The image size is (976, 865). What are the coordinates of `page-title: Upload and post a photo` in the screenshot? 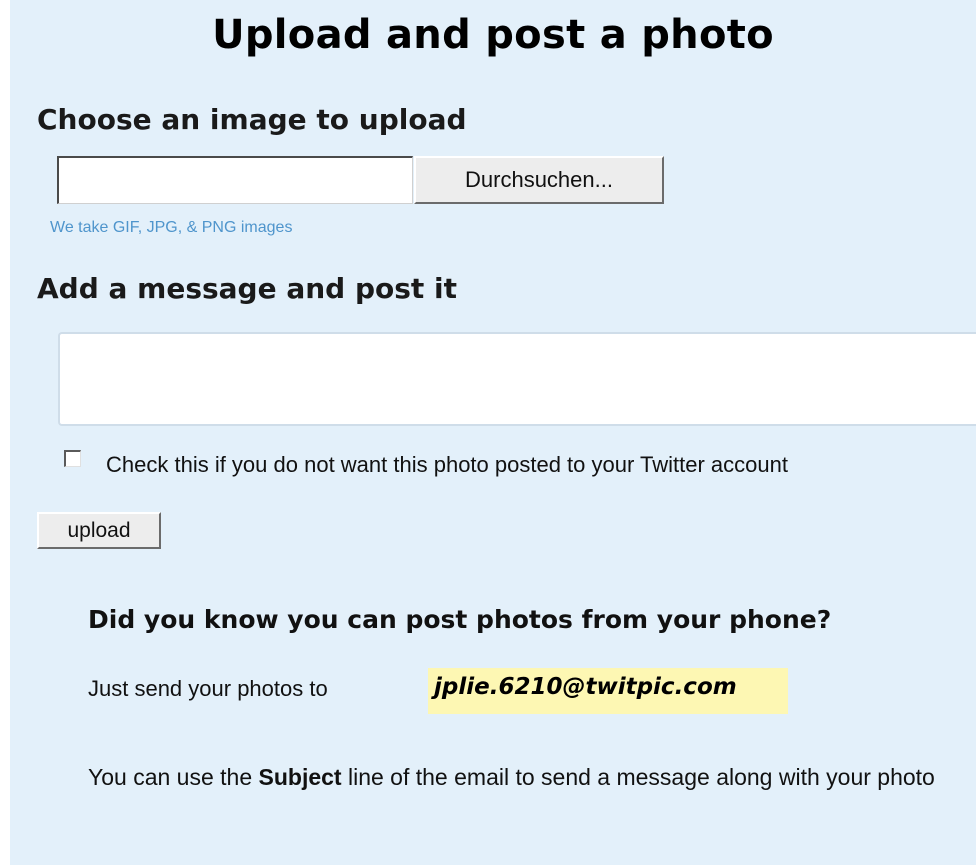 It's located at (493, 35).